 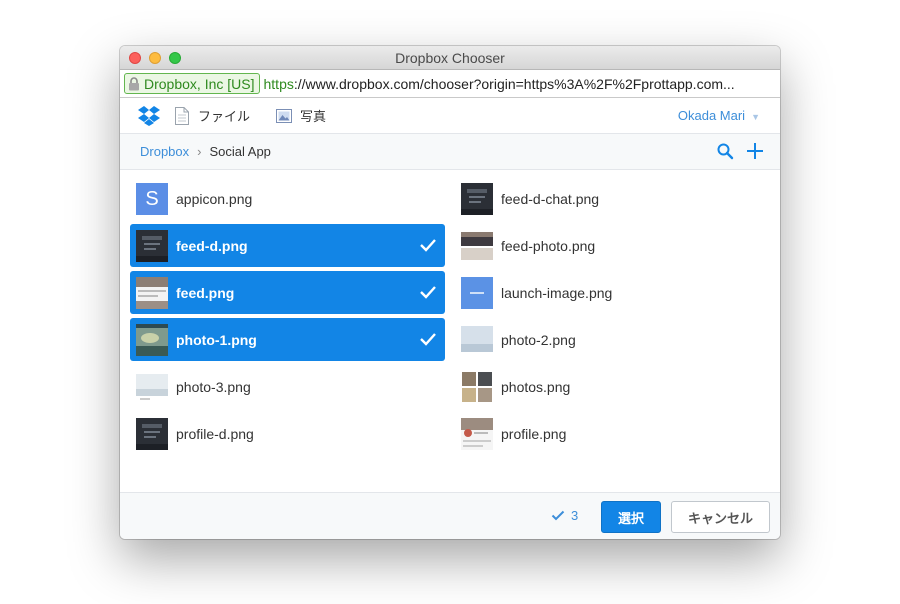 What do you see at coordinates (755, 117) in the screenshot?
I see `chevron-down-icon: ▼` at bounding box center [755, 117].